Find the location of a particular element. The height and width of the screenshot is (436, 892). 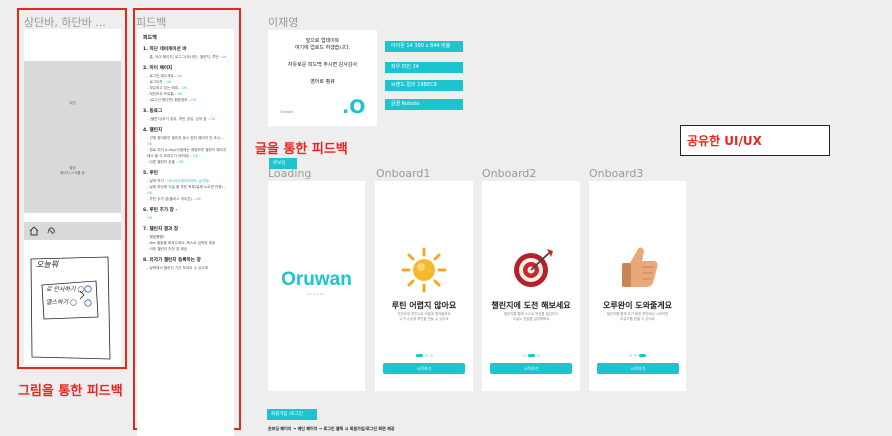

onboard1-sub-2: 누구나 쉽게 루틴을 만들 수 있어요 is located at coordinates (424, 319).